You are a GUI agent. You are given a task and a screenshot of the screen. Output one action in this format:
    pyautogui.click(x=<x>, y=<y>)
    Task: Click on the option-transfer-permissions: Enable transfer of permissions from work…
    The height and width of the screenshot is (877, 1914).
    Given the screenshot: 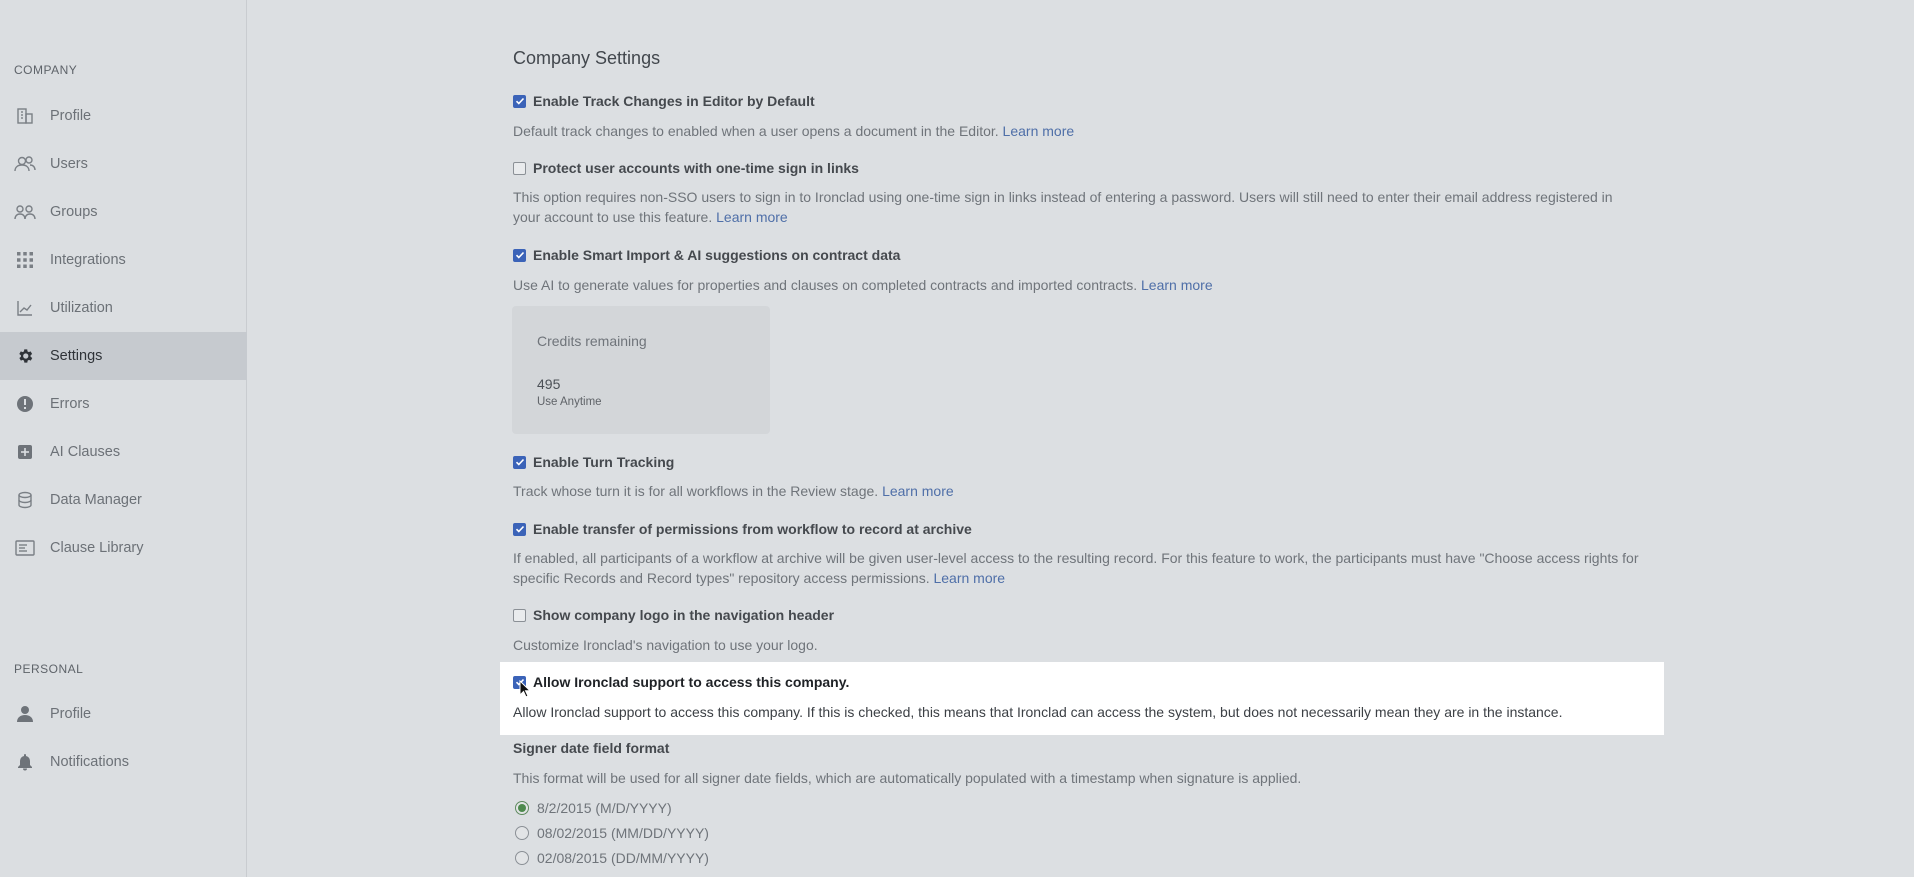 What is the action you would take?
    pyautogui.click(x=742, y=529)
    